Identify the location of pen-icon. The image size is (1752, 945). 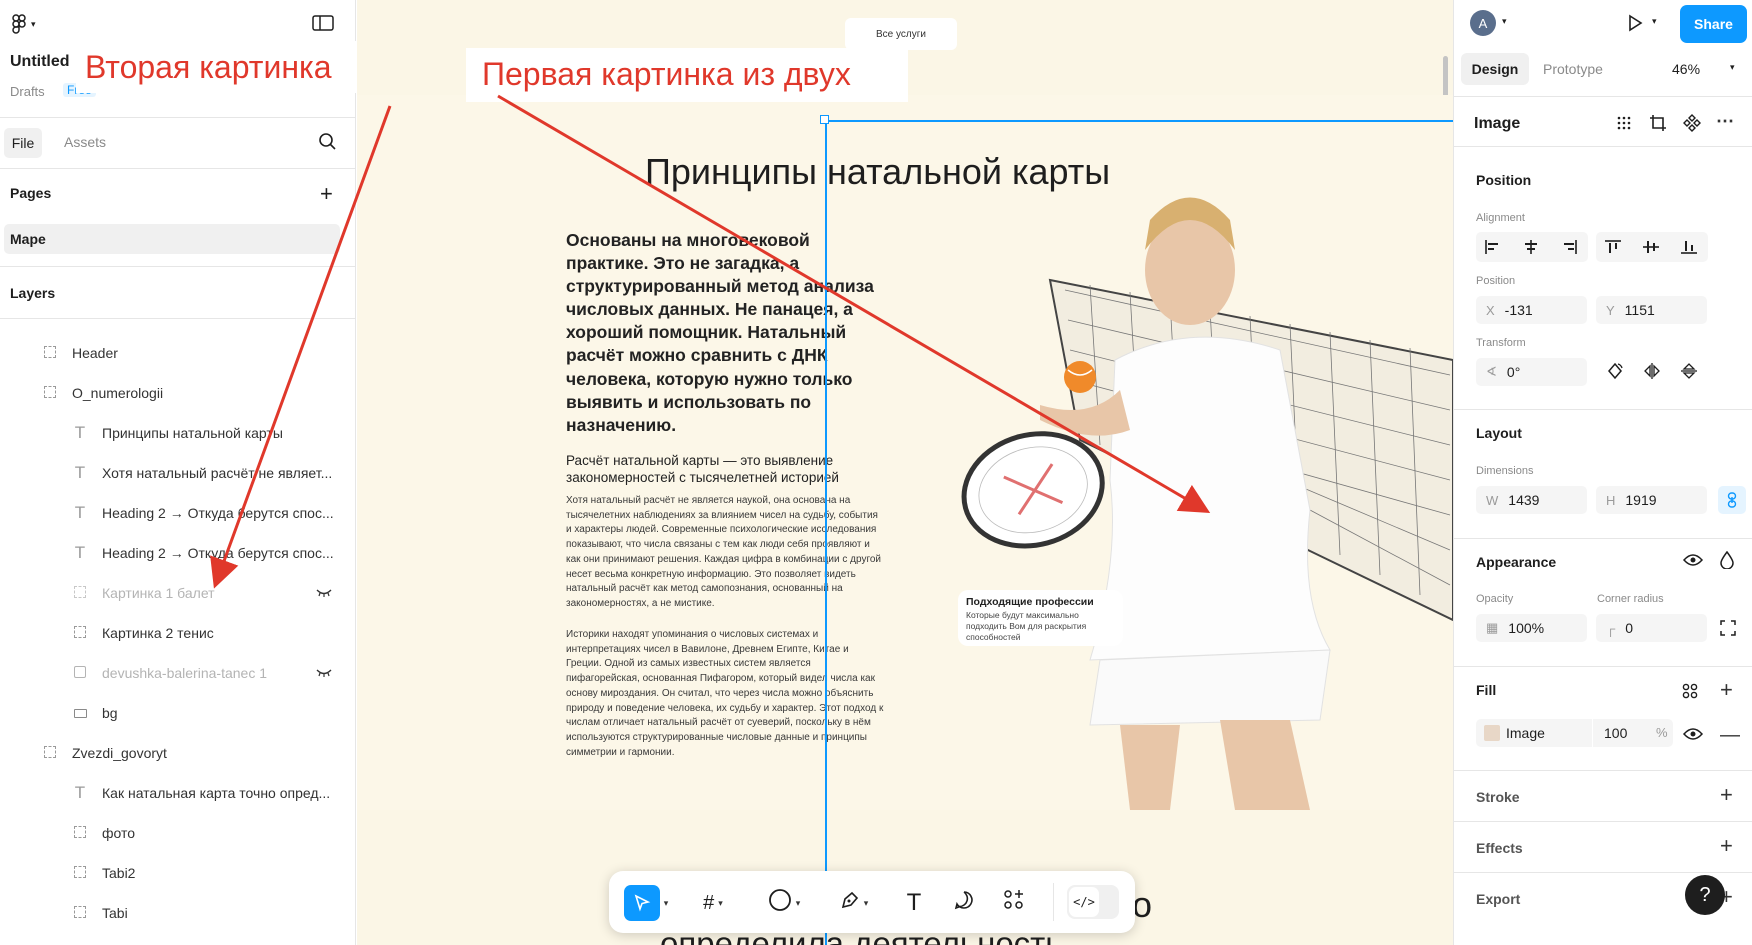
(850, 903).